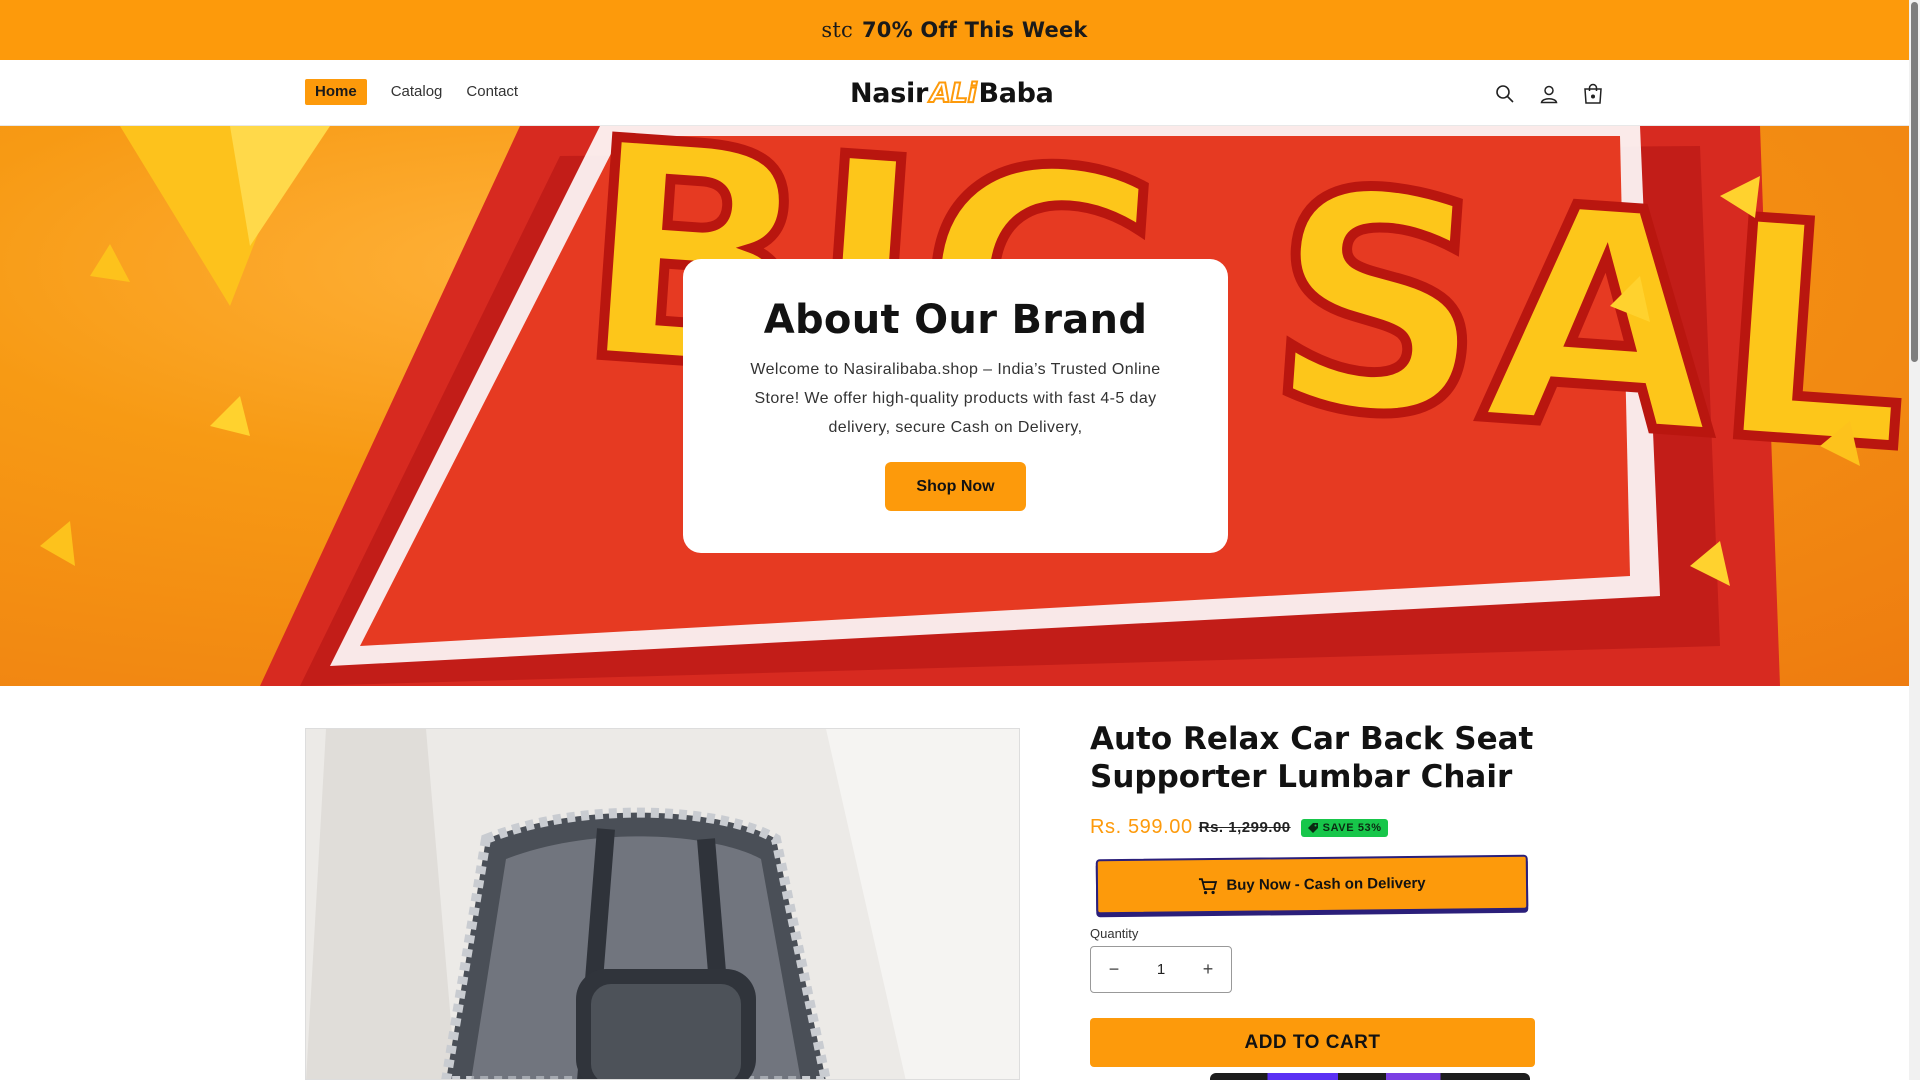 The image size is (1920, 1080). What do you see at coordinates (1326, 884) in the screenshot?
I see `buy-now-label: Buy Now - Cash on Delivery` at bounding box center [1326, 884].